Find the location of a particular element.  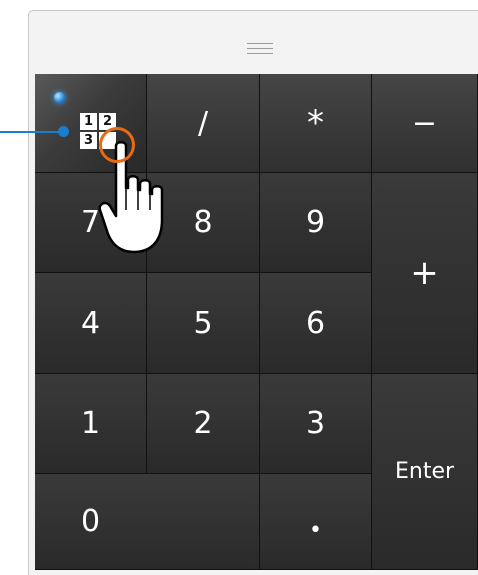

decimal-key: • is located at coordinates (316, 522).